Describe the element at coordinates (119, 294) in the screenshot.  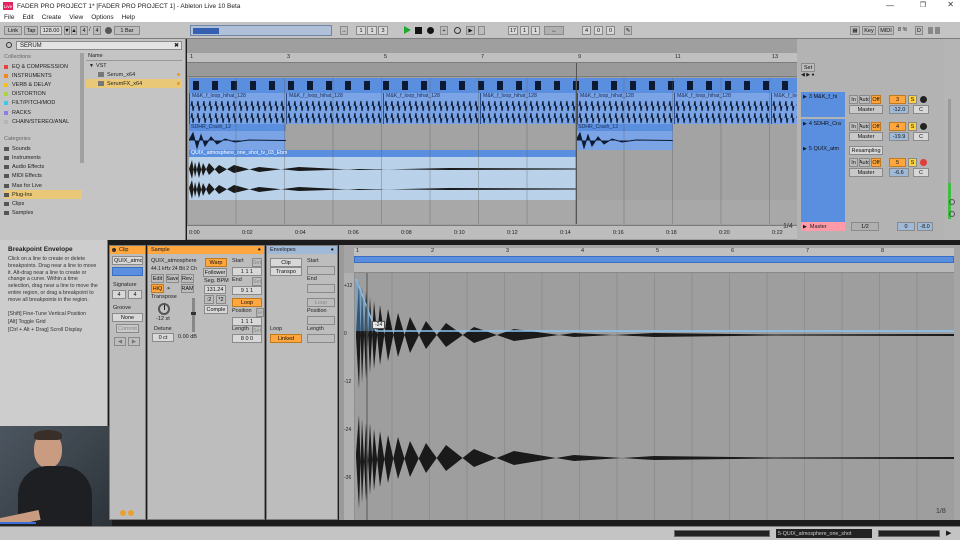
I see `clip-sig-num: 4` at that location.